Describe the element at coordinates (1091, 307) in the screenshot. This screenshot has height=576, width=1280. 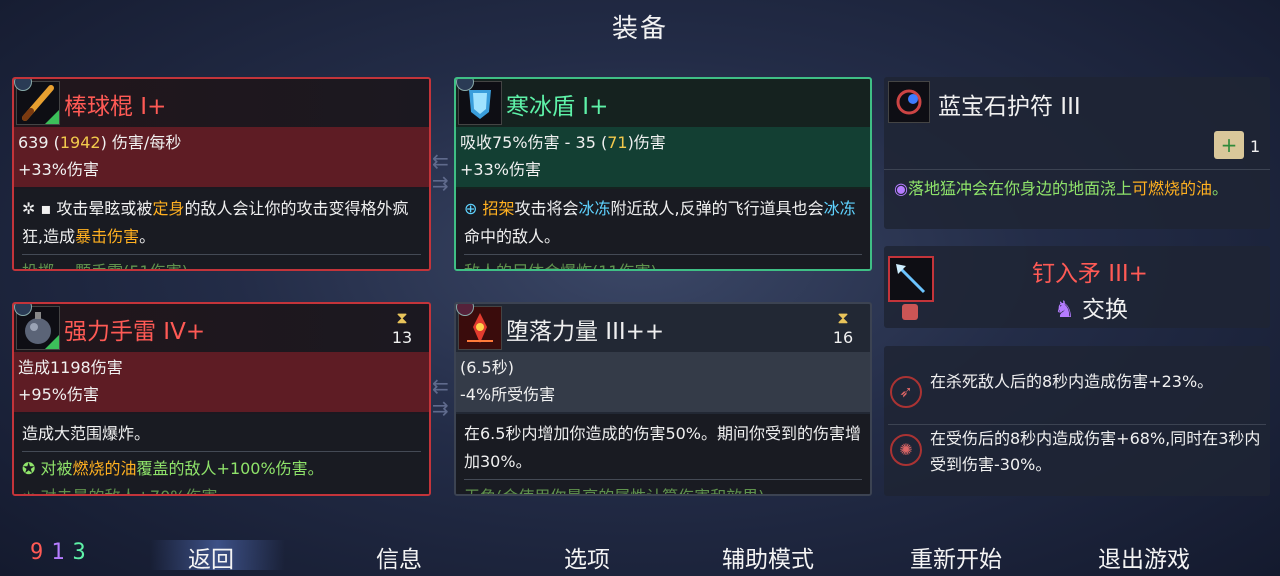
I see `swap-button: ♞ 交换` at that location.